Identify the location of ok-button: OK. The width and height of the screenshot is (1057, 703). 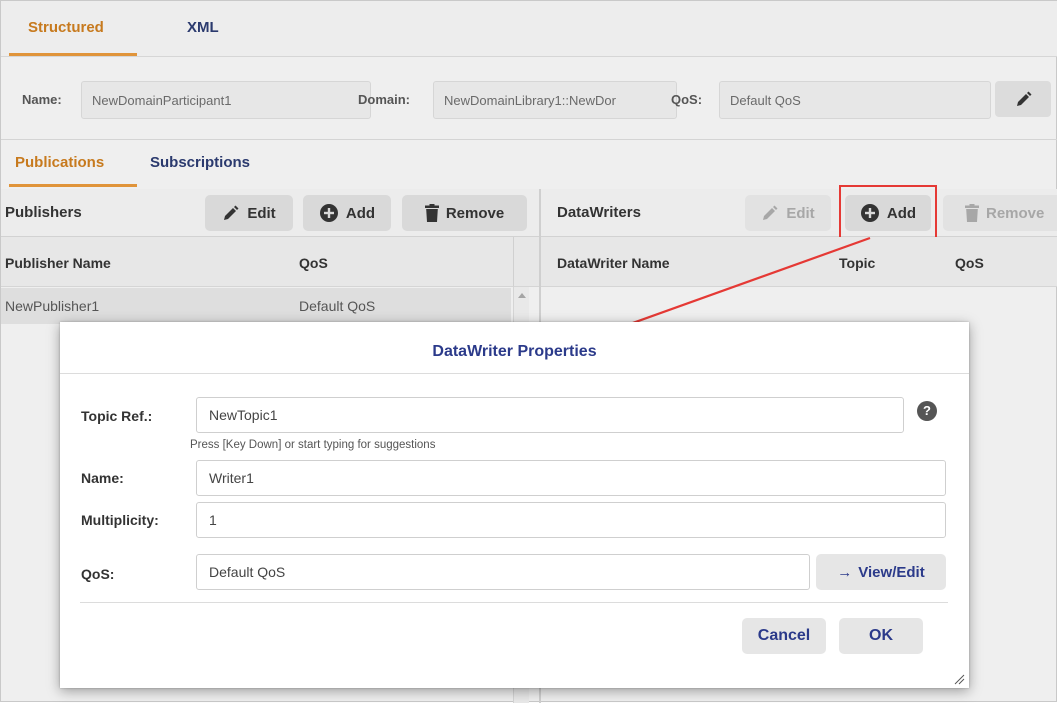
(881, 636).